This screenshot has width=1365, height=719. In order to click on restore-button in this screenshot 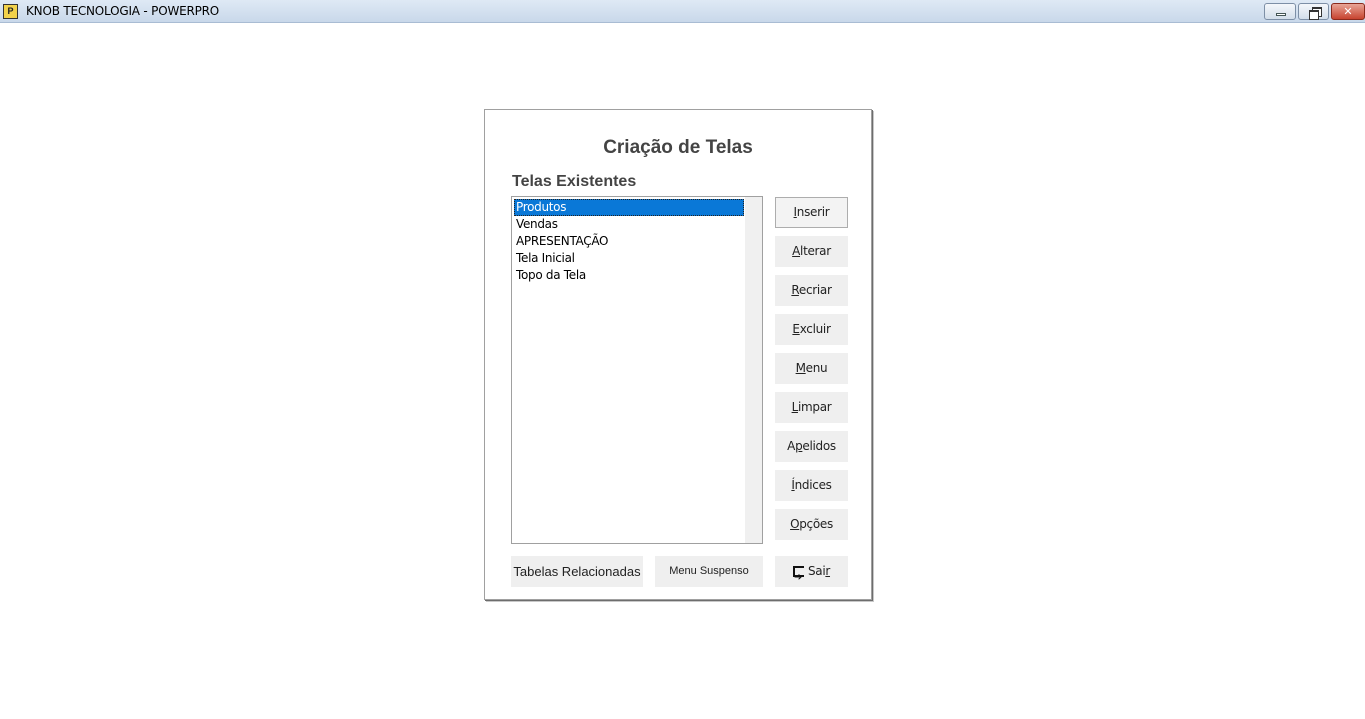, I will do `click(1313, 11)`.